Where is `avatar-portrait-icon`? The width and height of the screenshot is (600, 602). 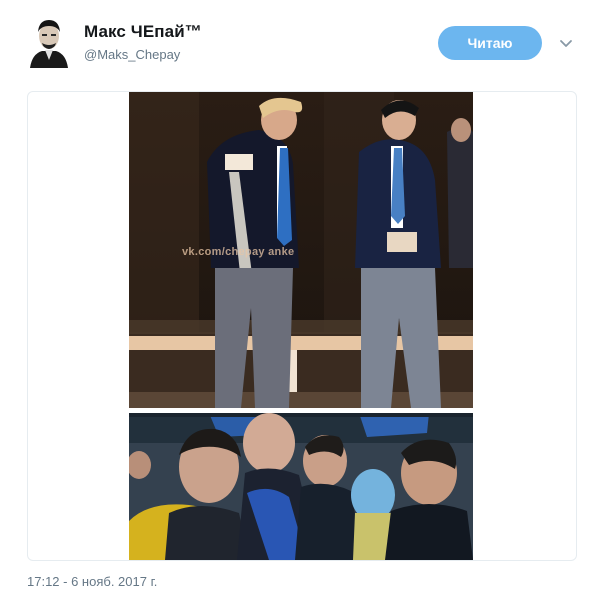 avatar-portrait-icon is located at coordinates (49, 42).